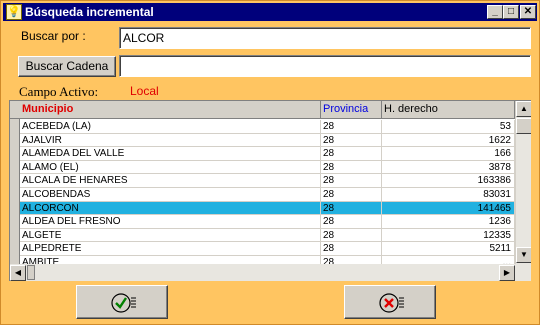 This screenshot has height=325, width=540. I want to click on table-row: ALCOBENDAS 28 83031, so click(267, 194).